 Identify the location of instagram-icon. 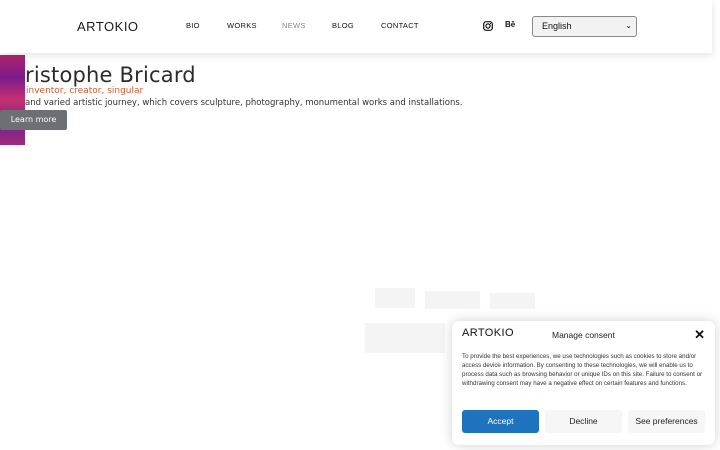
(488, 26).